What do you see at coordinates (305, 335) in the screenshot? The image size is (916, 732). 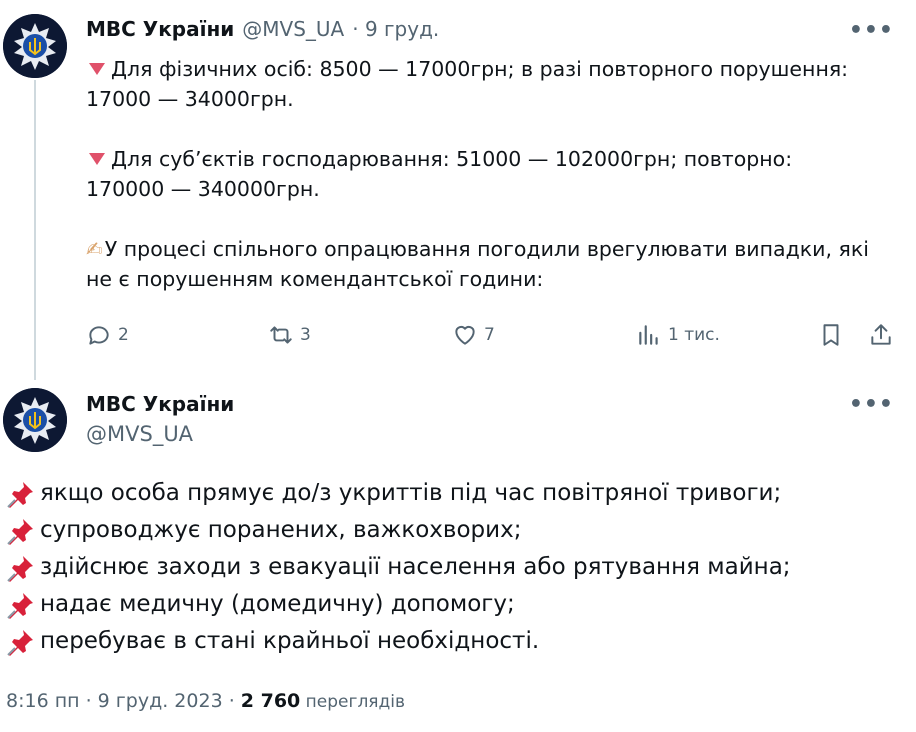 I see `repost-count: 3` at bounding box center [305, 335].